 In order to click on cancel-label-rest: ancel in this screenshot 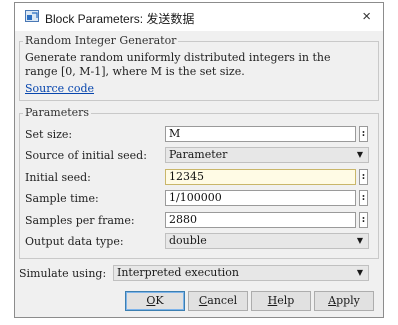, I will do `click(222, 300)`.